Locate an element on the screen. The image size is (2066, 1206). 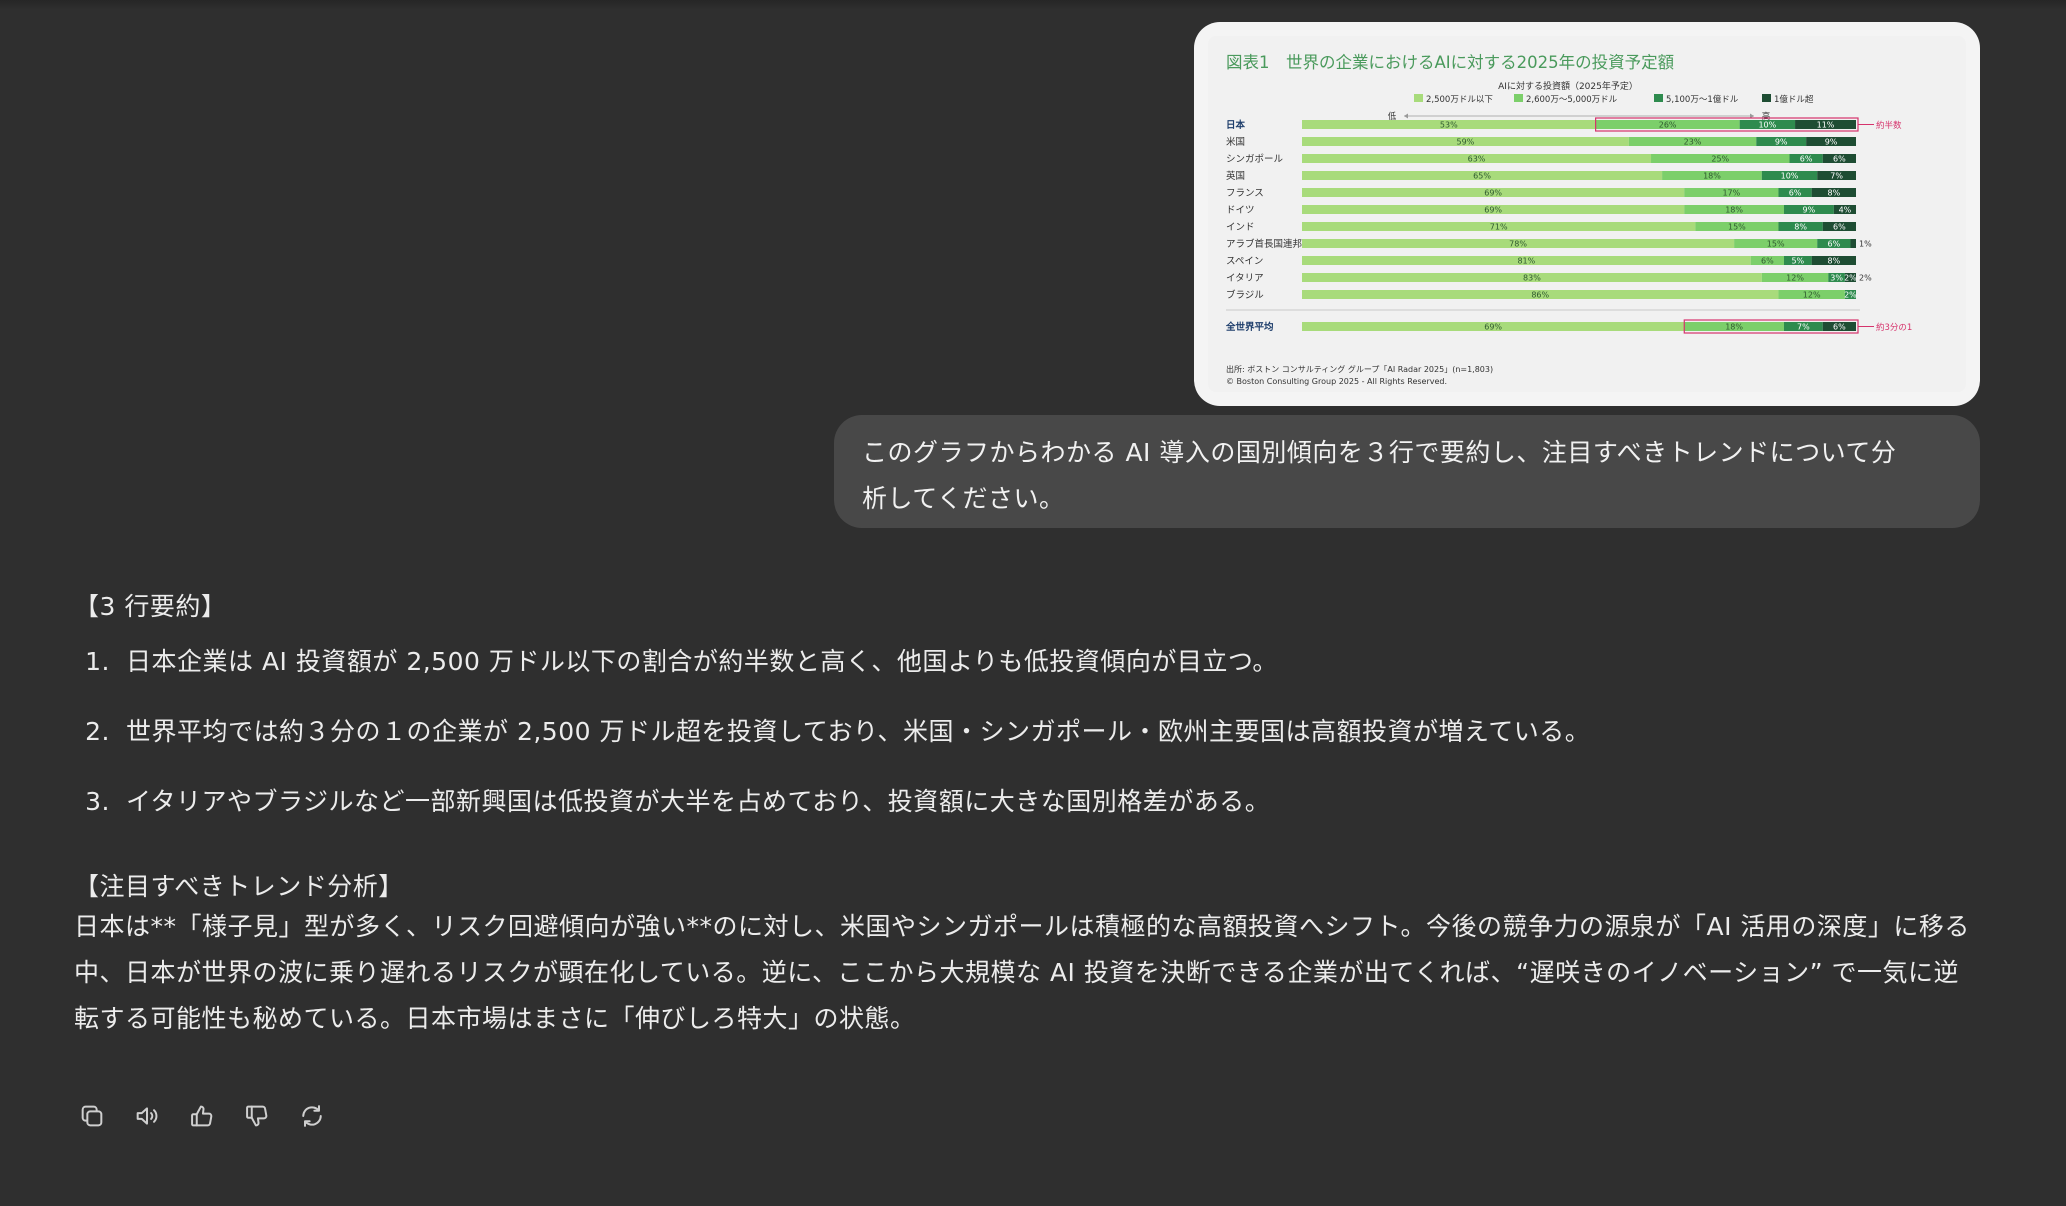
copy-button is located at coordinates (92, 1116).